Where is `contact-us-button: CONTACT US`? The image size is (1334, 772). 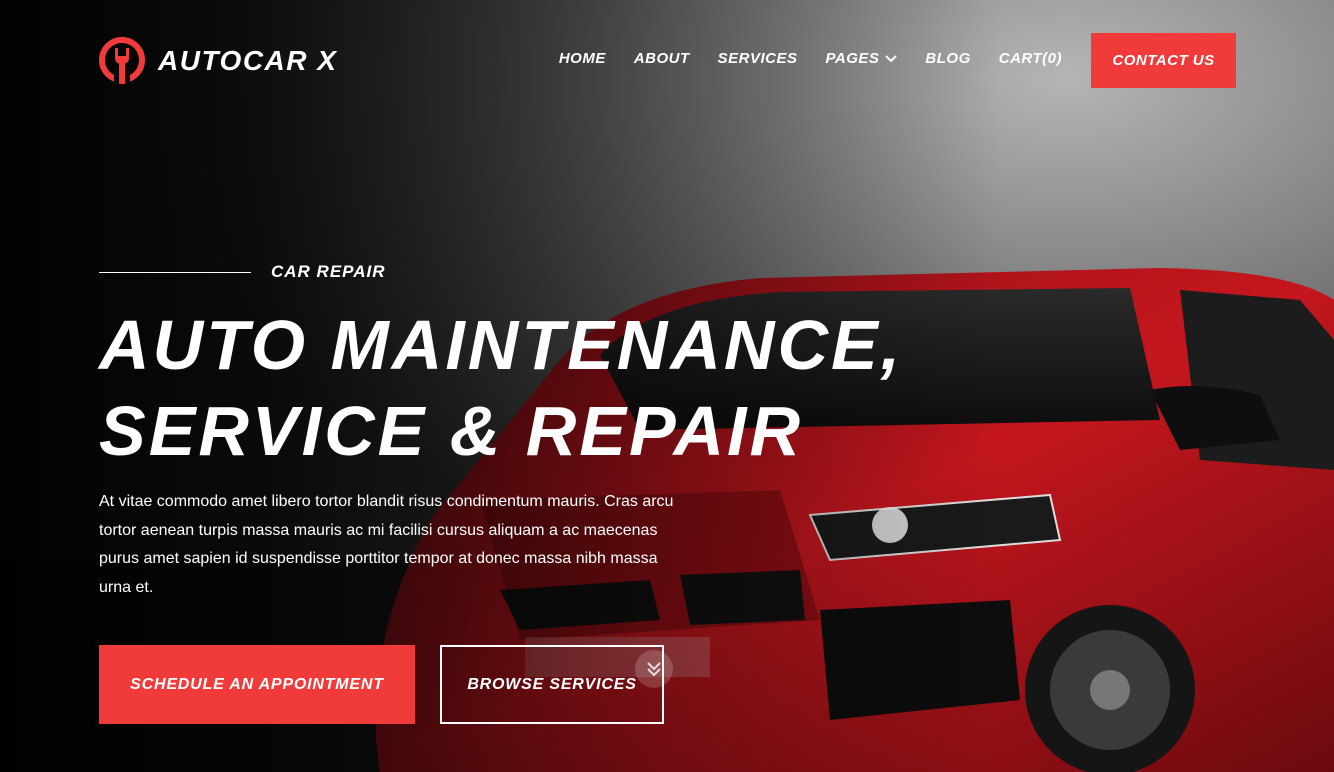
contact-us-button: CONTACT US is located at coordinates (1163, 60).